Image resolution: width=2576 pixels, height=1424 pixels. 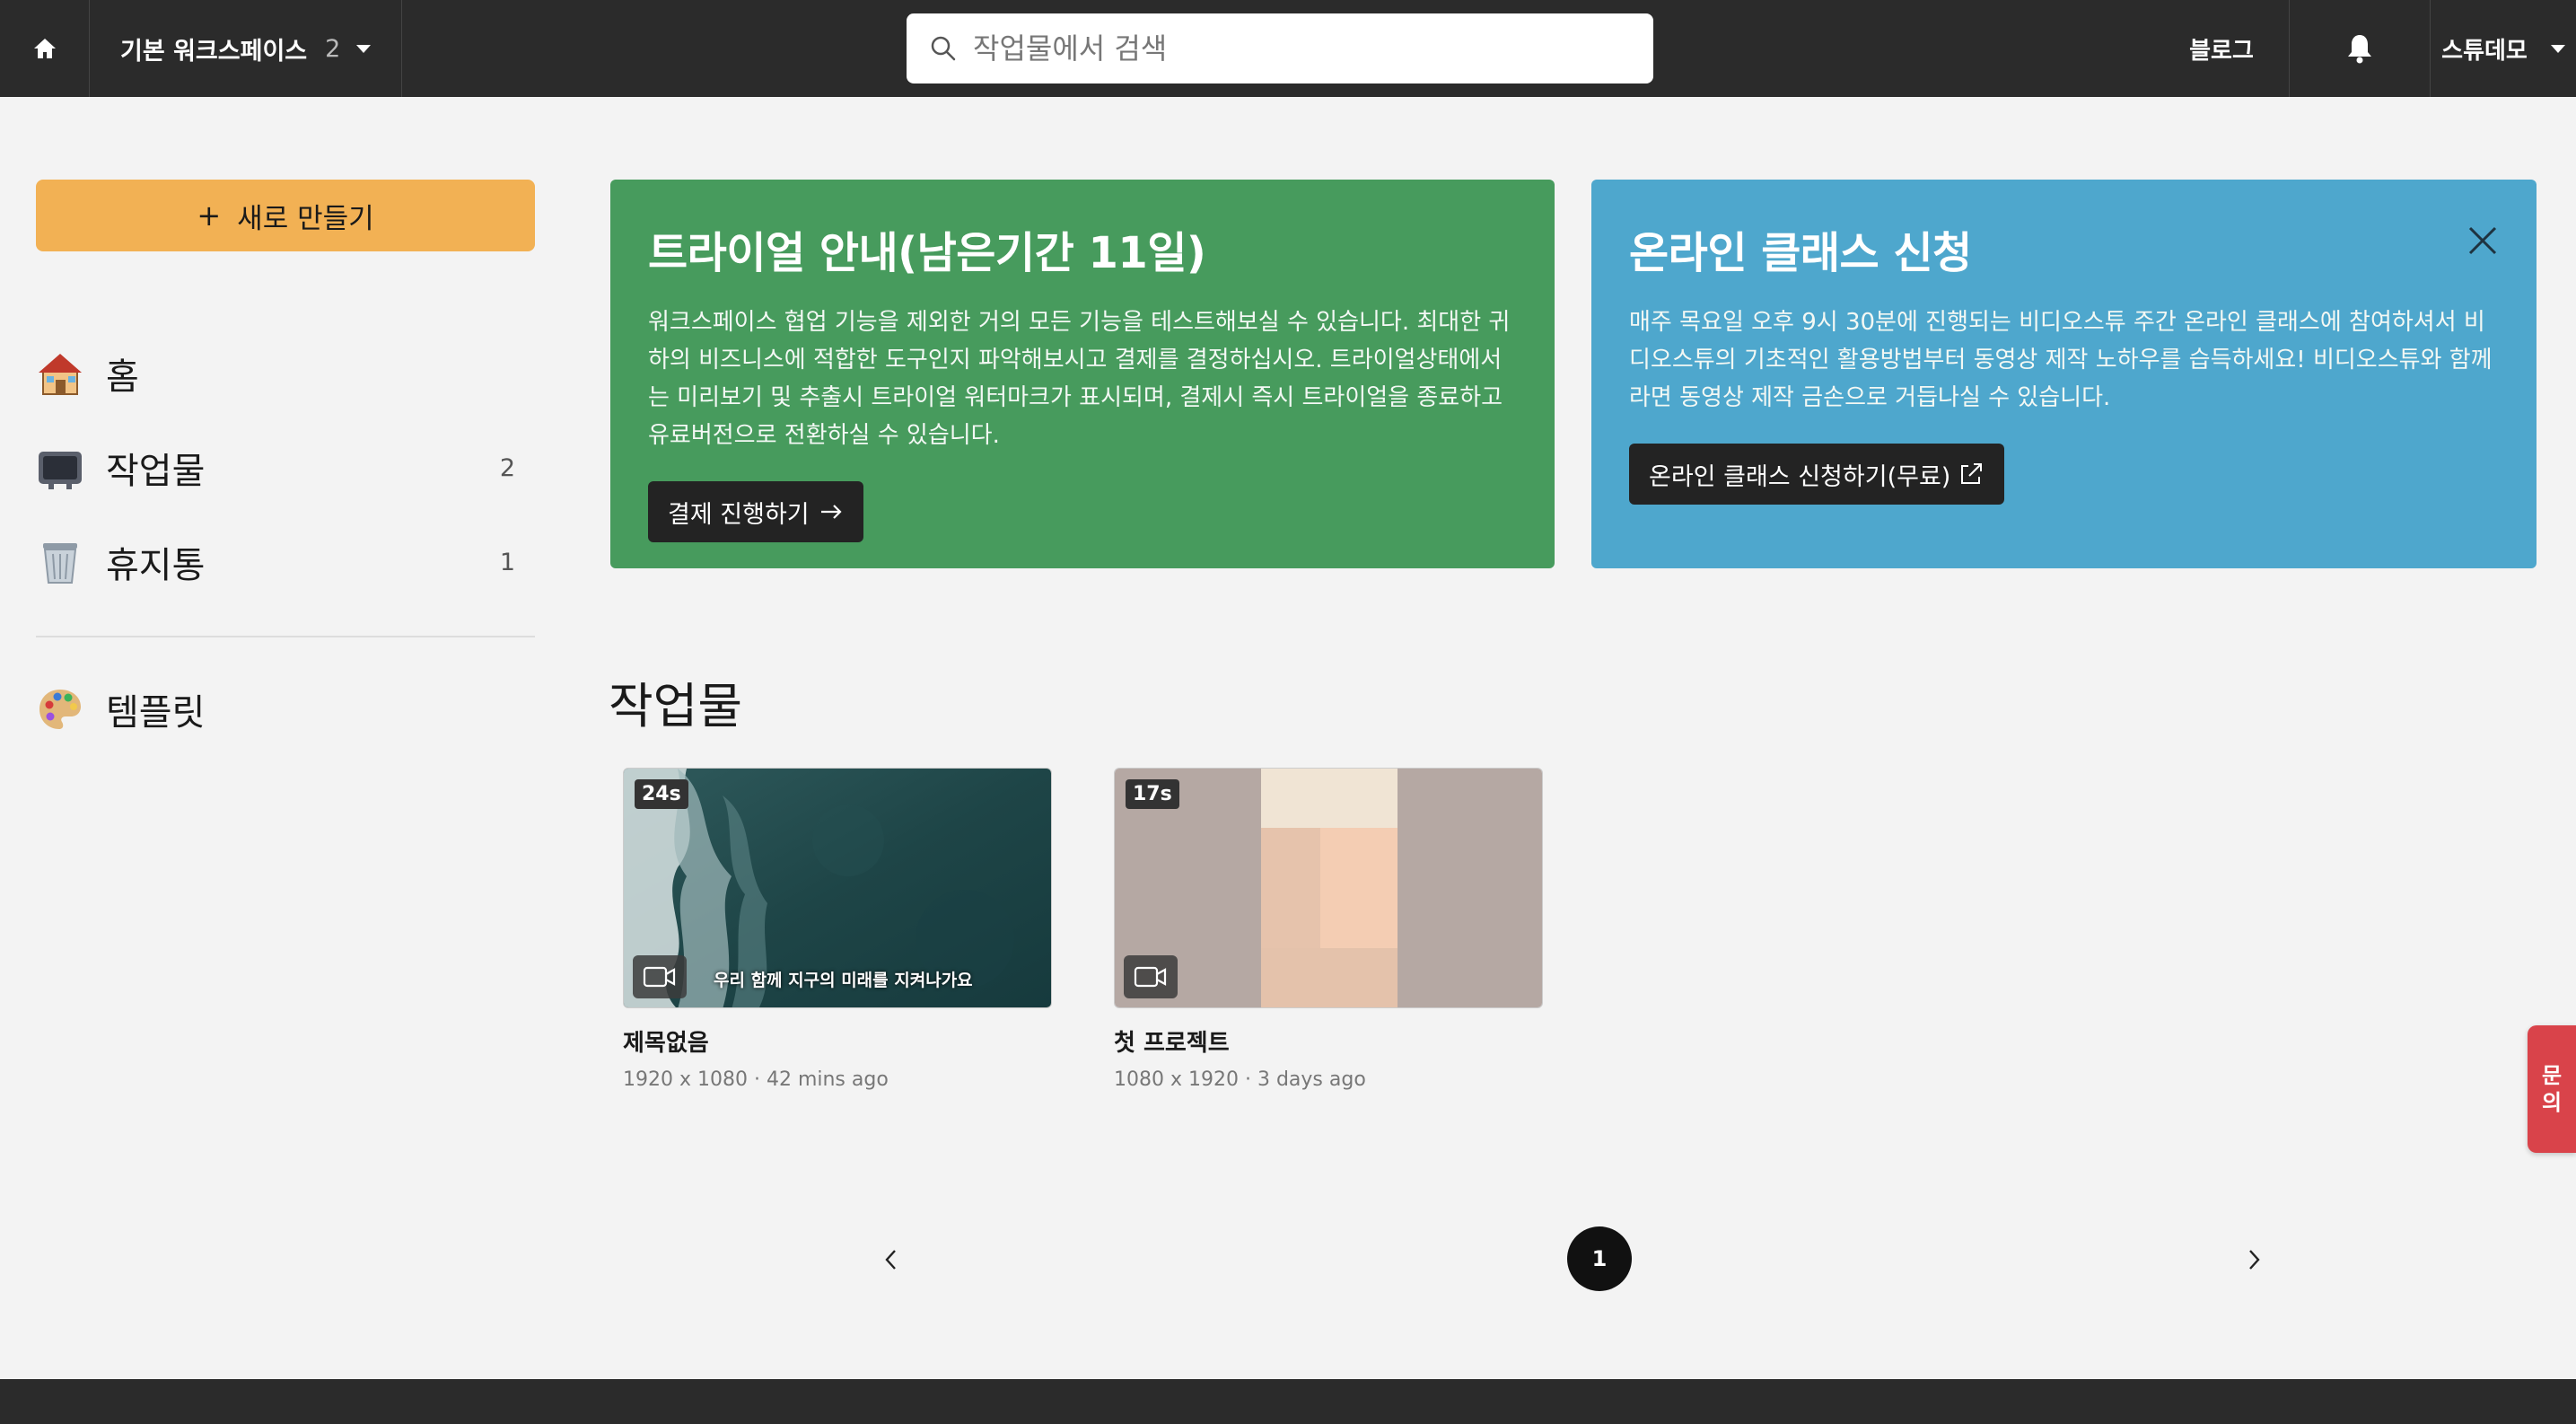 What do you see at coordinates (2552, 1102) in the screenshot?
I see `inquiry-label-2: 의` at bounding box center [2552, 1102].